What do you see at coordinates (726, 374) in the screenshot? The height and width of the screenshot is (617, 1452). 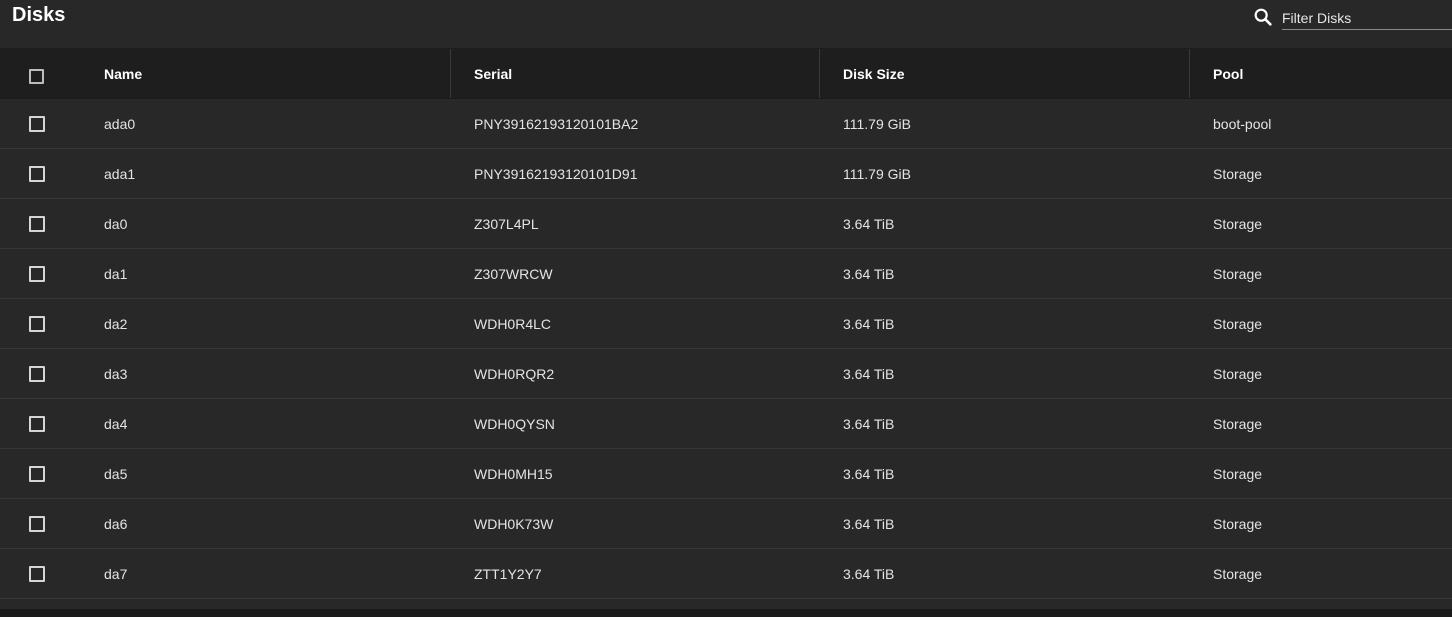 I see `table-row: da3 WDH0RQR2 3.64 TiB Storage` at bounding box center [726, 374].